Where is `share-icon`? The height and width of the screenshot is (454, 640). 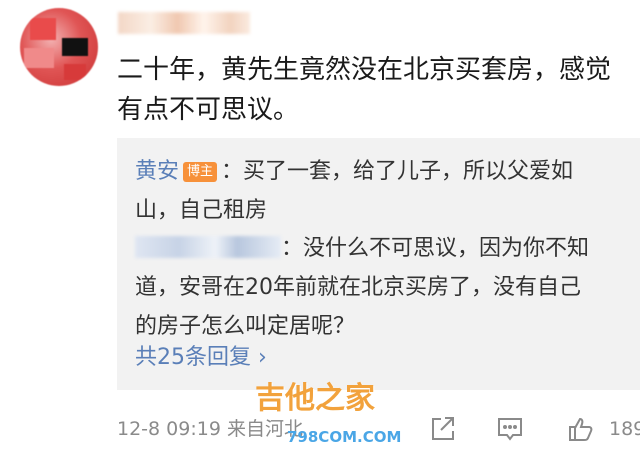 share-icon is located at coordinates (442, 429).